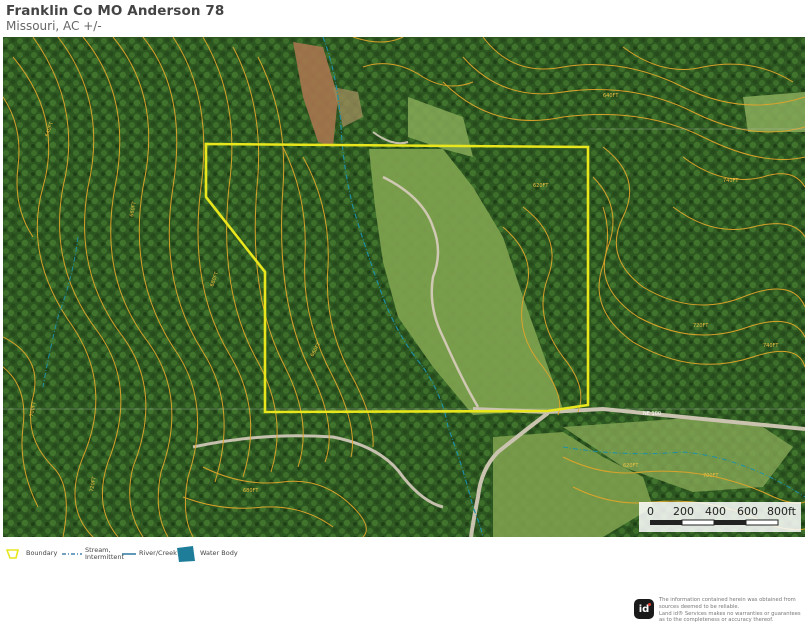 The height and width of the screenshot is (624, 808). Describe the element at coordinates (699, 606) in the screenshot. I see `disclaimer-line: sources deemed to be reliable.` at that location.